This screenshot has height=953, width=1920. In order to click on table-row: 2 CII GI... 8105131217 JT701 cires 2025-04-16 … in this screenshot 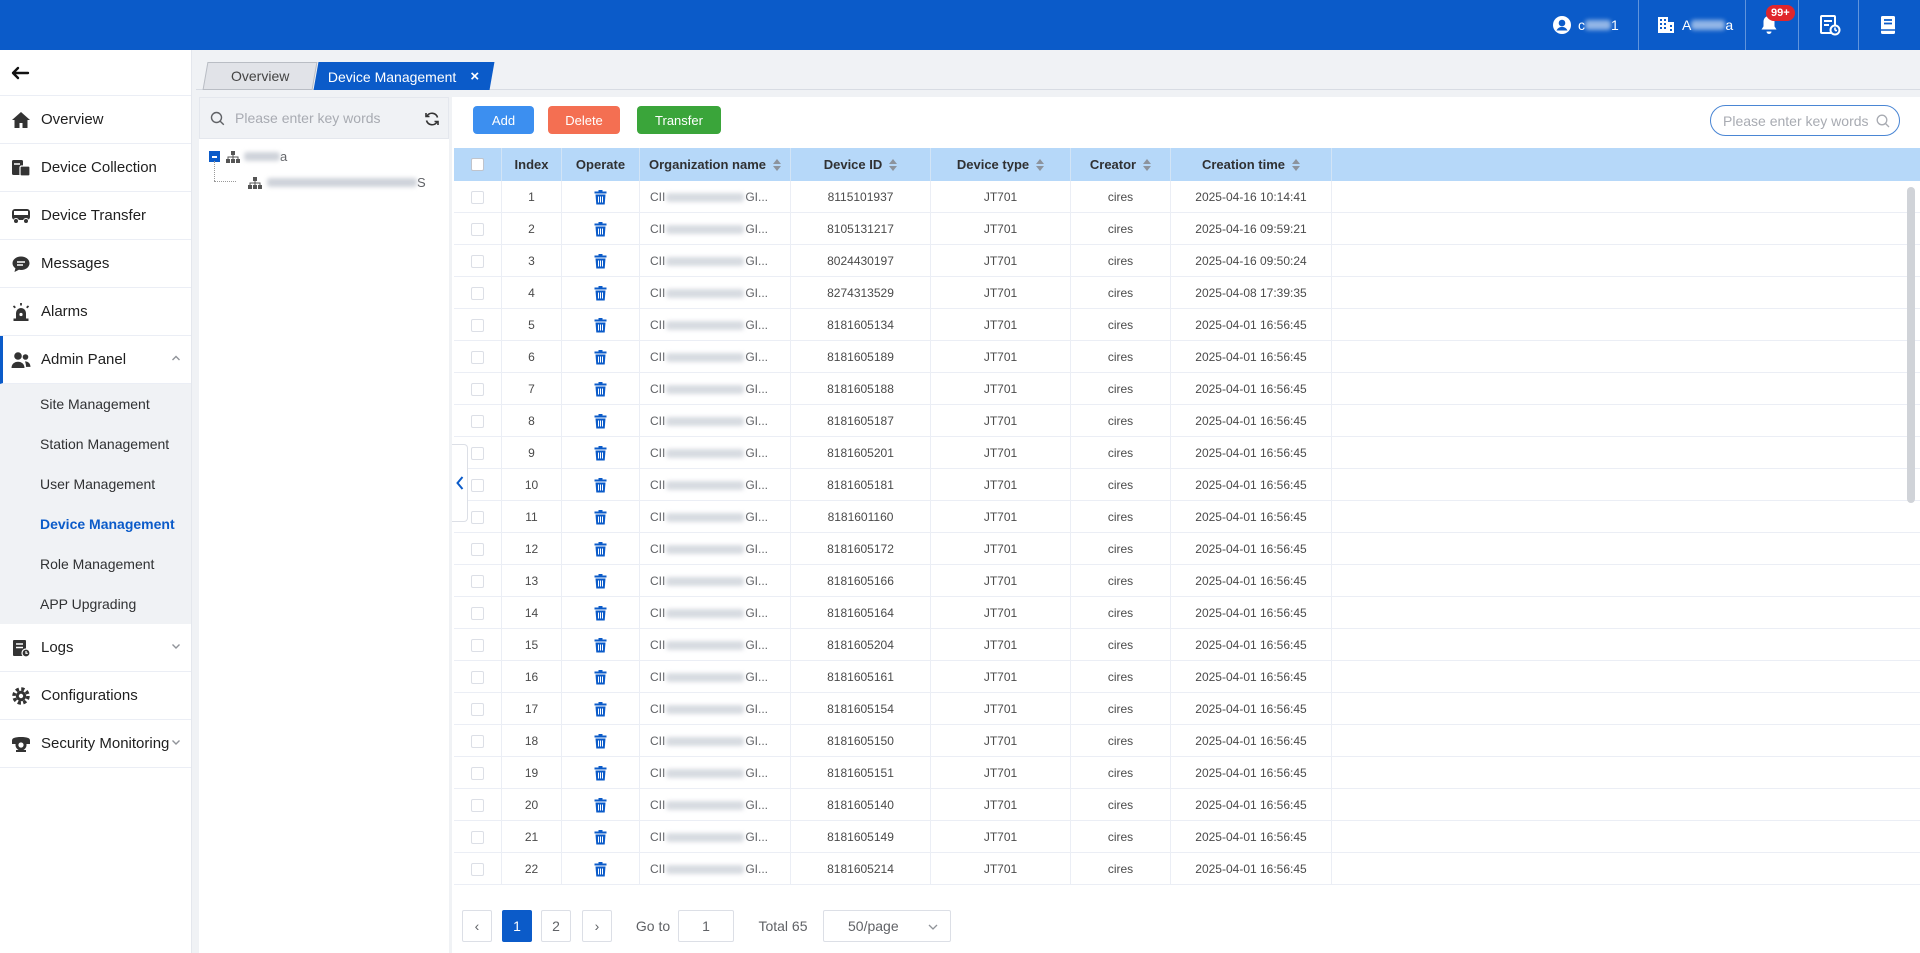, I will do `click(1187, 229)`.